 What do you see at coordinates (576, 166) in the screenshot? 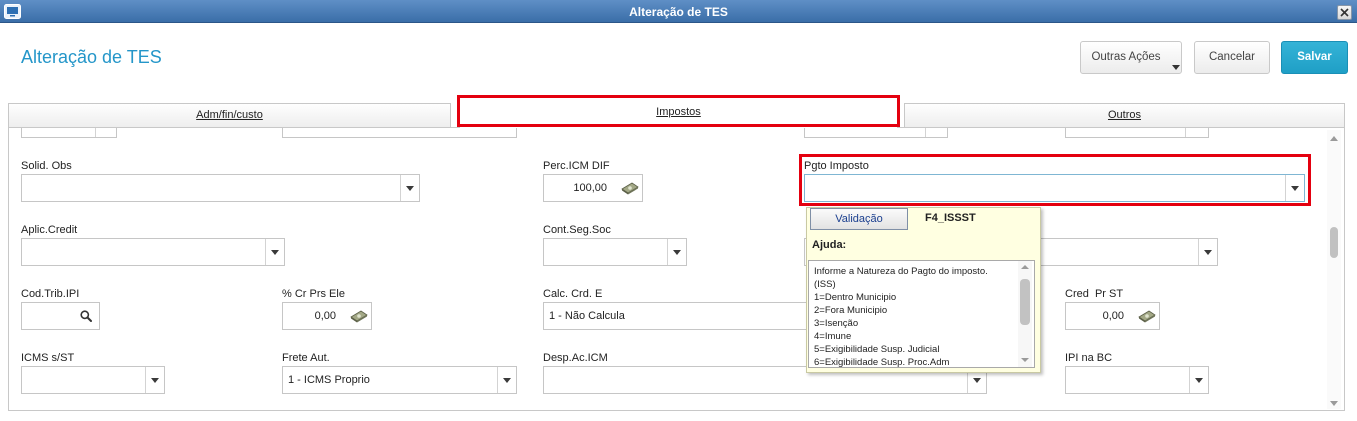
I see `perc-icm-dif-label: Perc.ICM DIF` at bounding box center [576, 166].